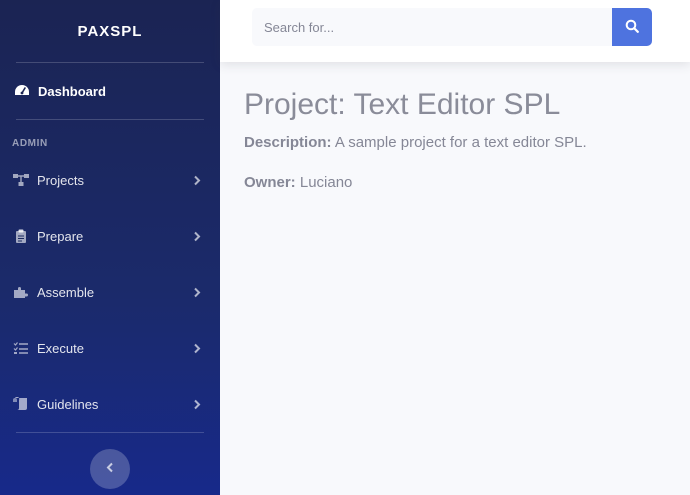  What do you see at coordinates (21, 180) in the screenshot?
I see `sitemap-icon` at bounding box center [21, 180].